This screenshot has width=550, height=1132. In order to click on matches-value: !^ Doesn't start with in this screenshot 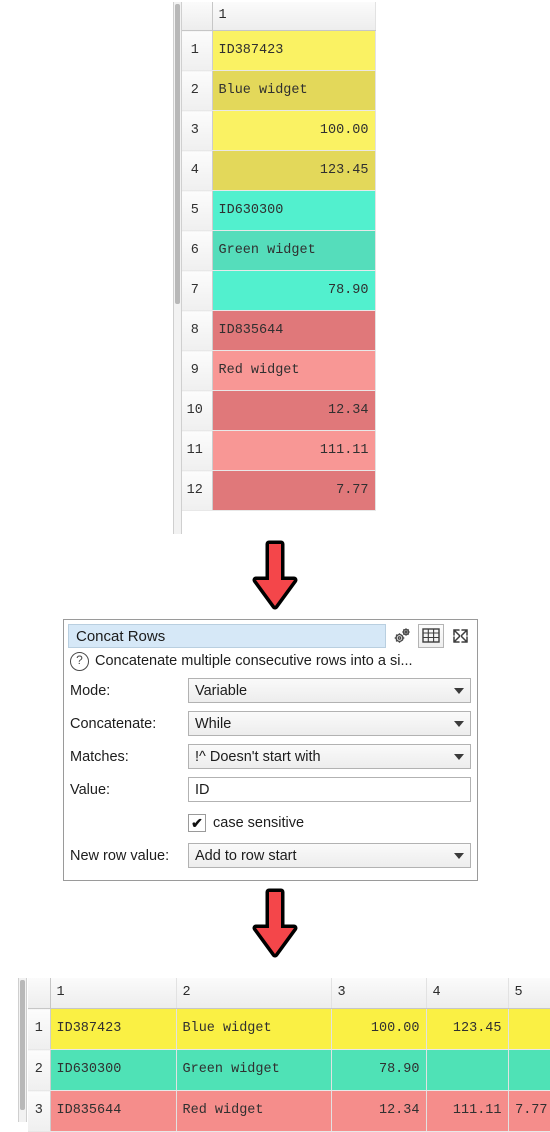, I will do `click(258, 756)`.